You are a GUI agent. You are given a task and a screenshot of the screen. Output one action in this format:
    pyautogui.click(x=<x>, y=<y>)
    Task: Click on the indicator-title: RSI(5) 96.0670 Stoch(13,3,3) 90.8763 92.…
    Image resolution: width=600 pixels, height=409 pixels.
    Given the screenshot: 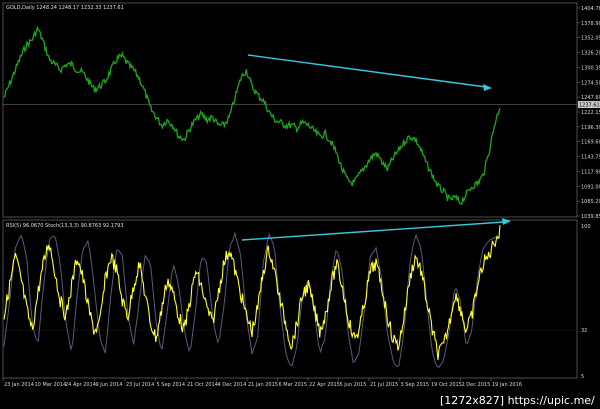 What is the action you would take?
    pyautogui.click(x=65, y=226)
    